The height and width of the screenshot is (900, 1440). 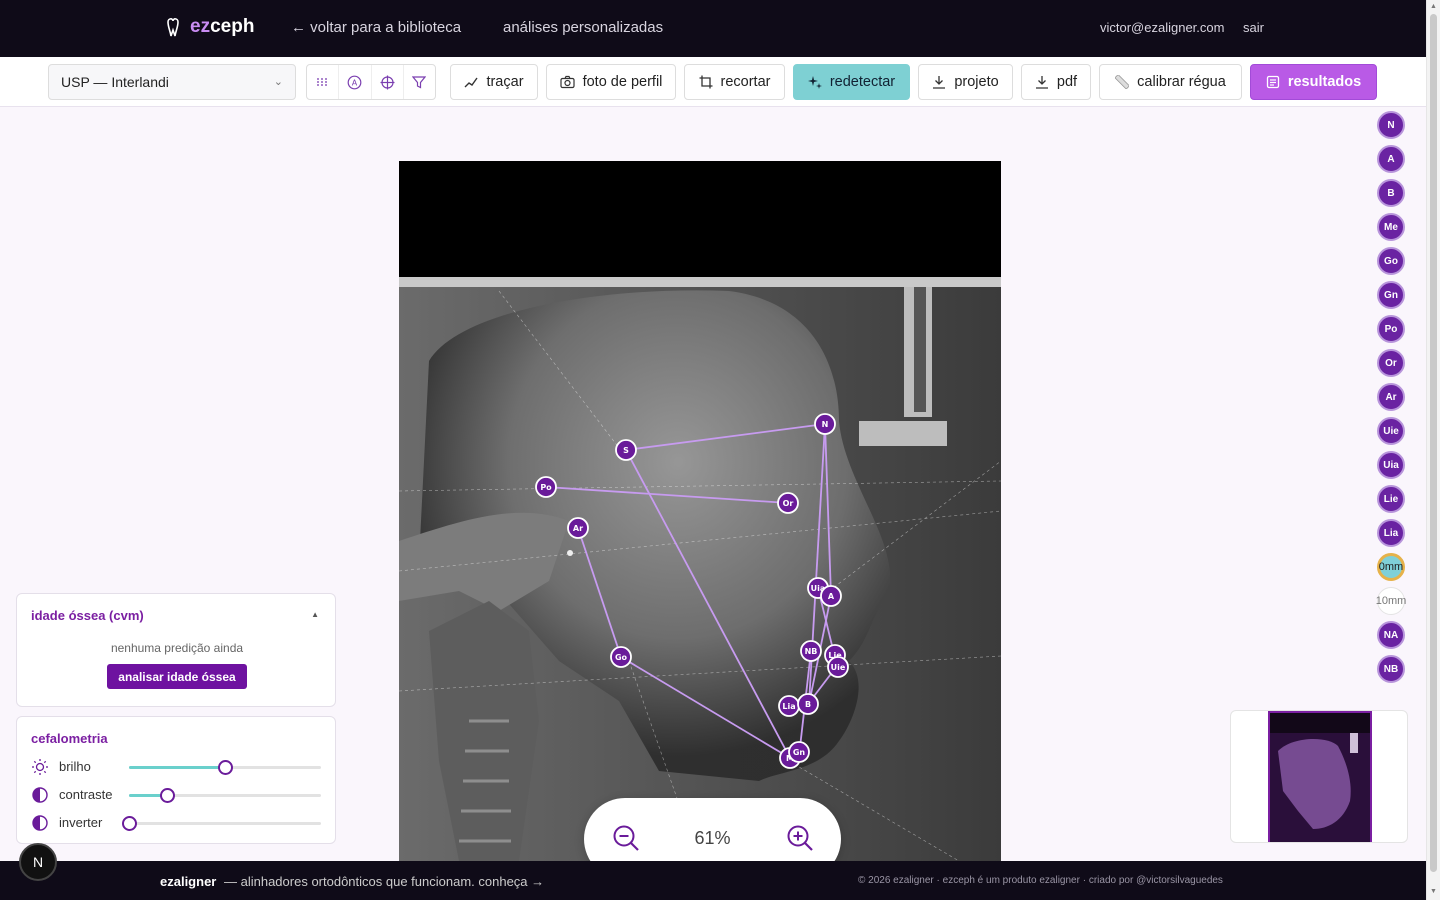 I want to click on redetect-button: redetectar, so click(x=851, y=82).